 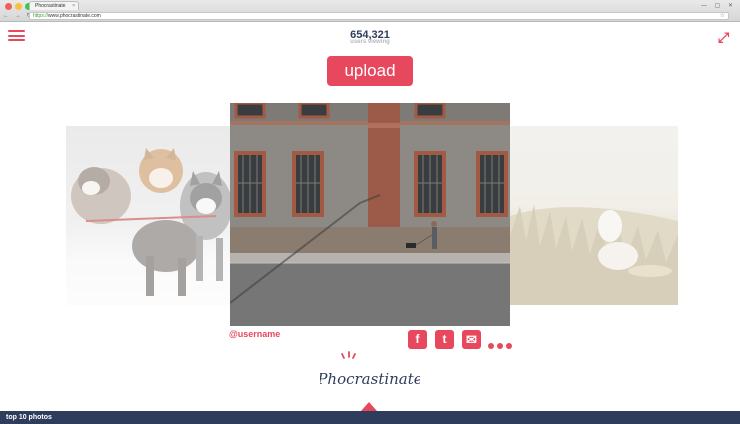 What do you see at coordinates (725, 37) in the screenshot?
I see `fullscreen-expand-icon: ⤢` at bounding box center [725, 37].